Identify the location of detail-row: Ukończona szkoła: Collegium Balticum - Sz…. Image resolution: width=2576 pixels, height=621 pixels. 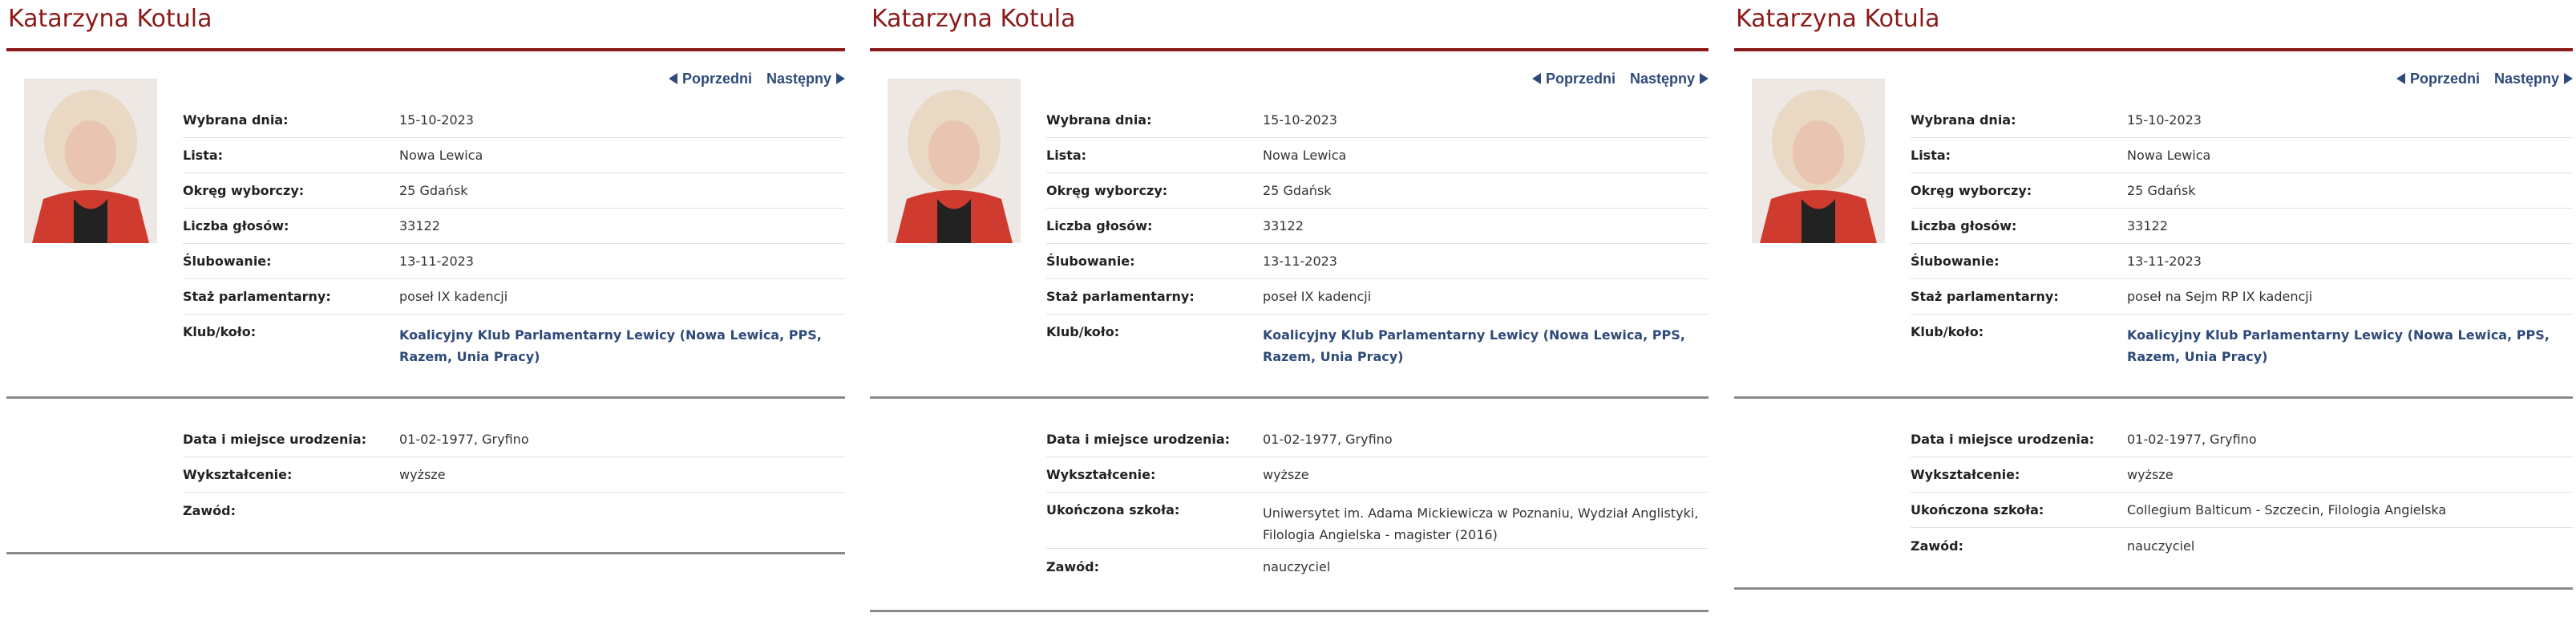
(2242, 510).